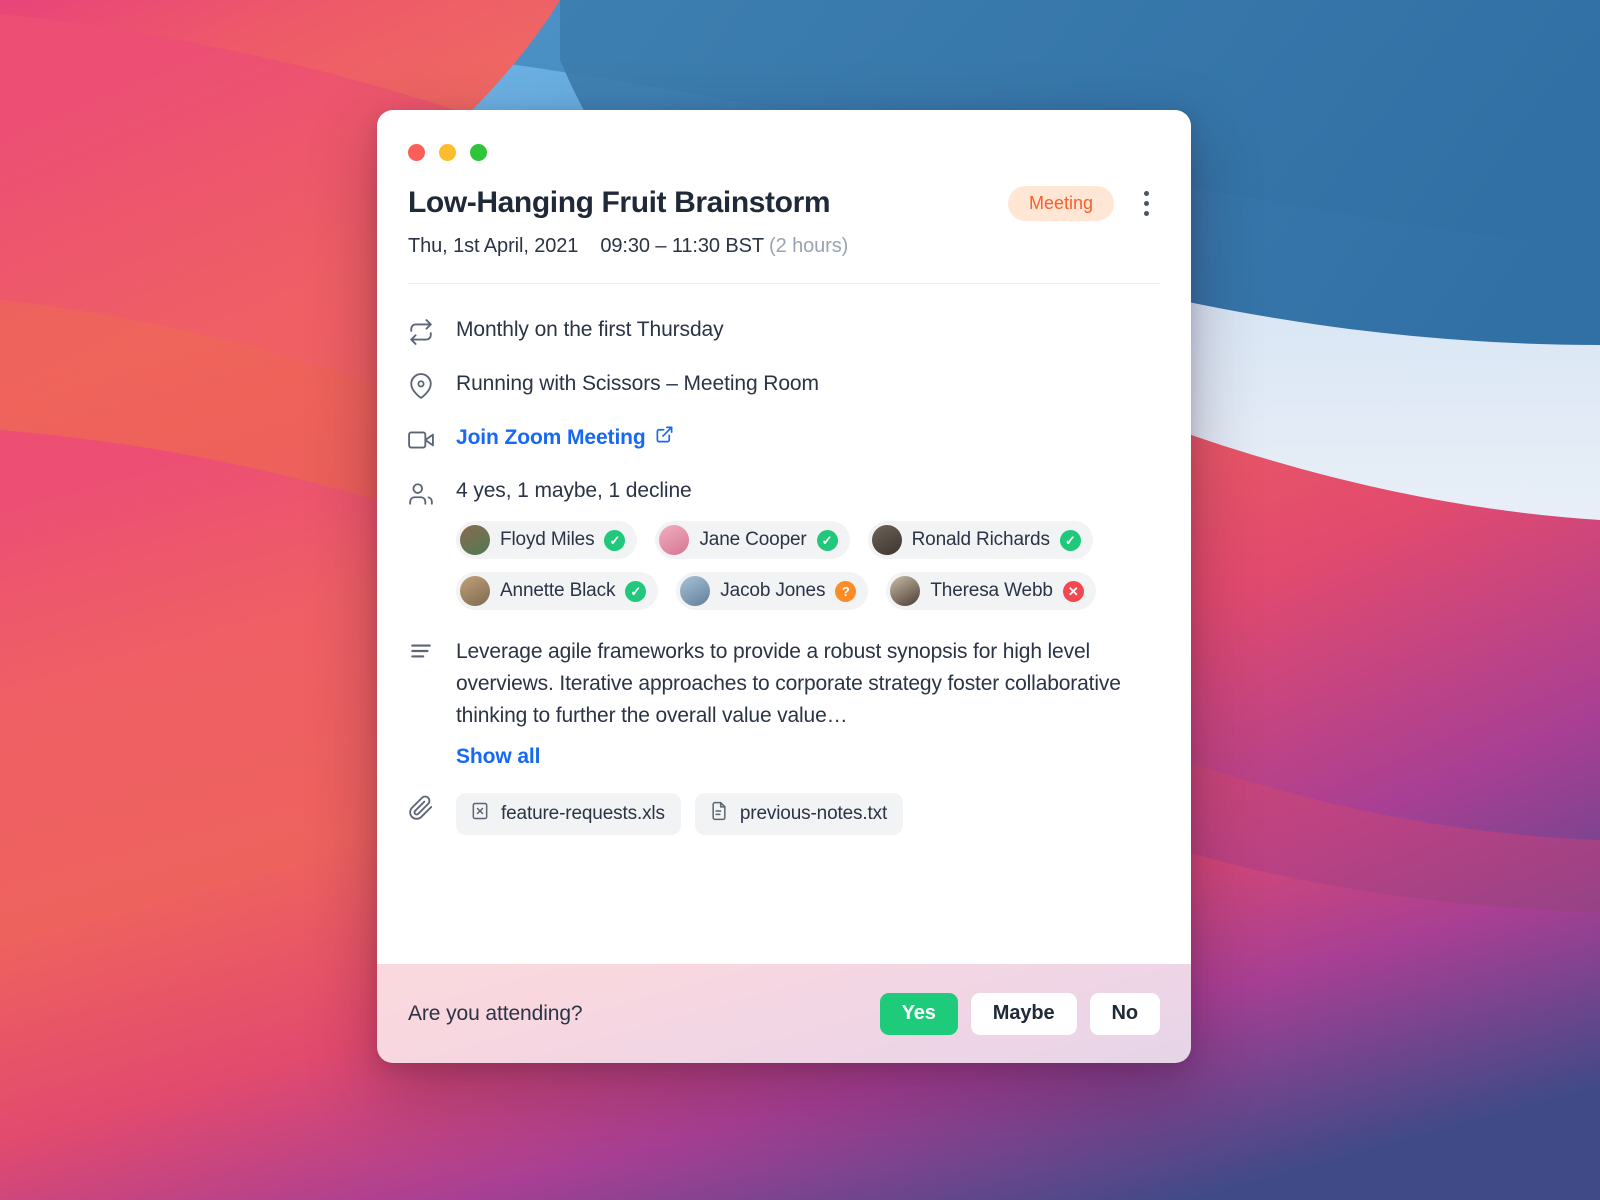 This screenshot has width=1600, height=1200. What do you see at coordinates (590, 329) in the screenshot?
I see `recurrence-text: Monthly on the first Thursday` at bounding box center [590, 329].